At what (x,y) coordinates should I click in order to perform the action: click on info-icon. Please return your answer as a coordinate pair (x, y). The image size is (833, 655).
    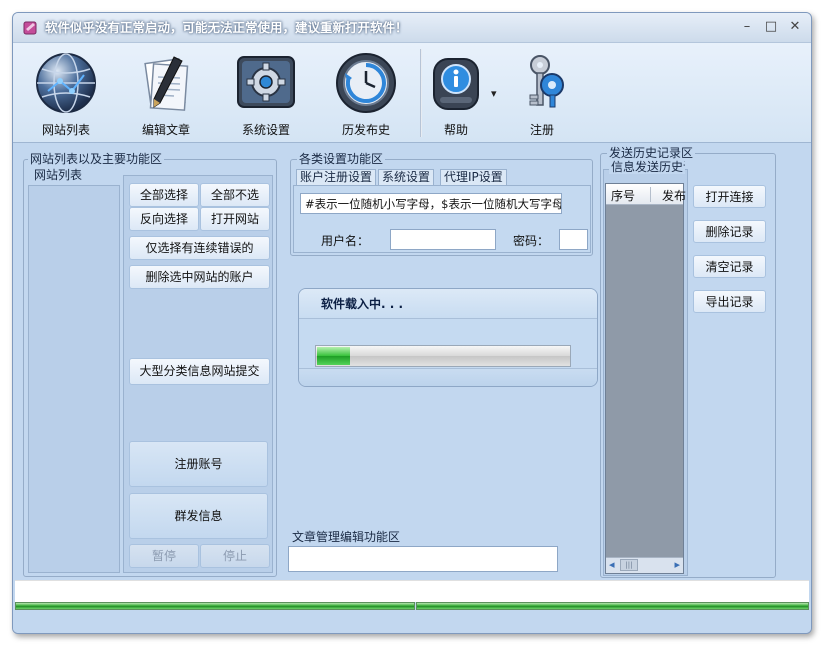
    Looking at the image, I should click on (456, 84).